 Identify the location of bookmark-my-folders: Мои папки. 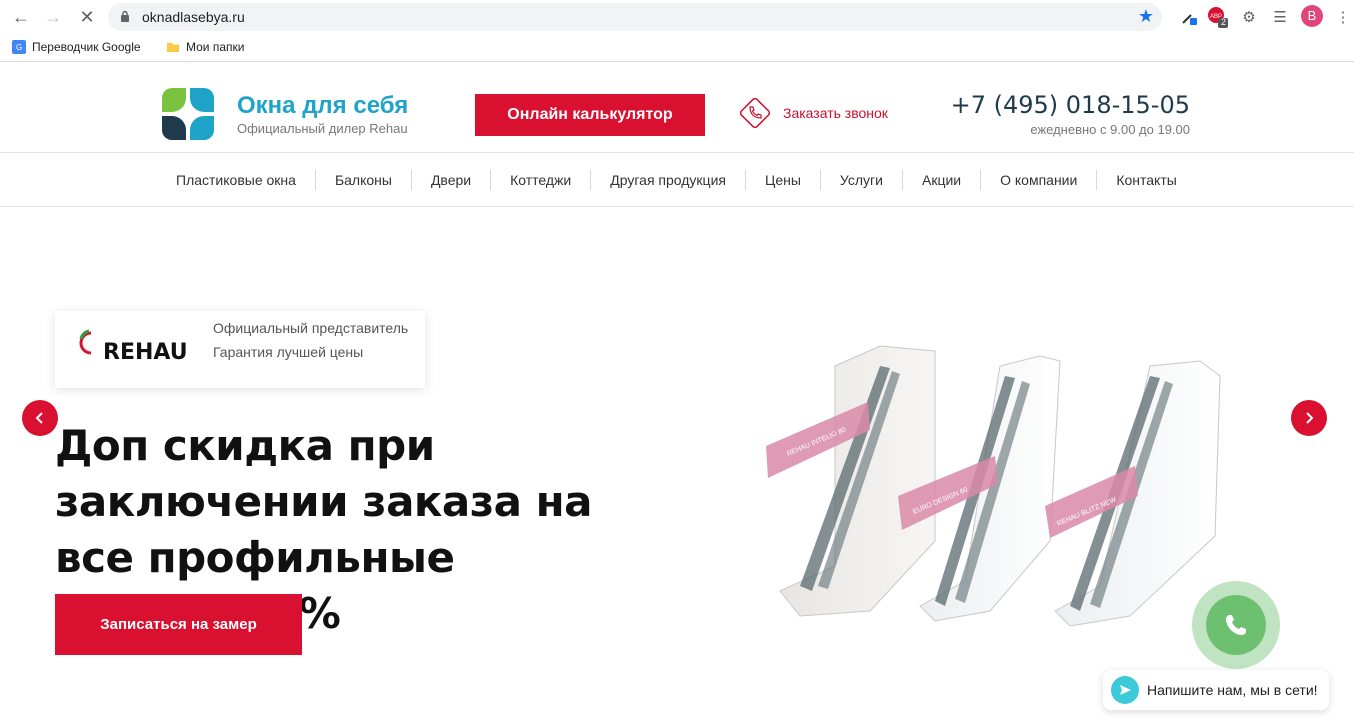
(205, 47).